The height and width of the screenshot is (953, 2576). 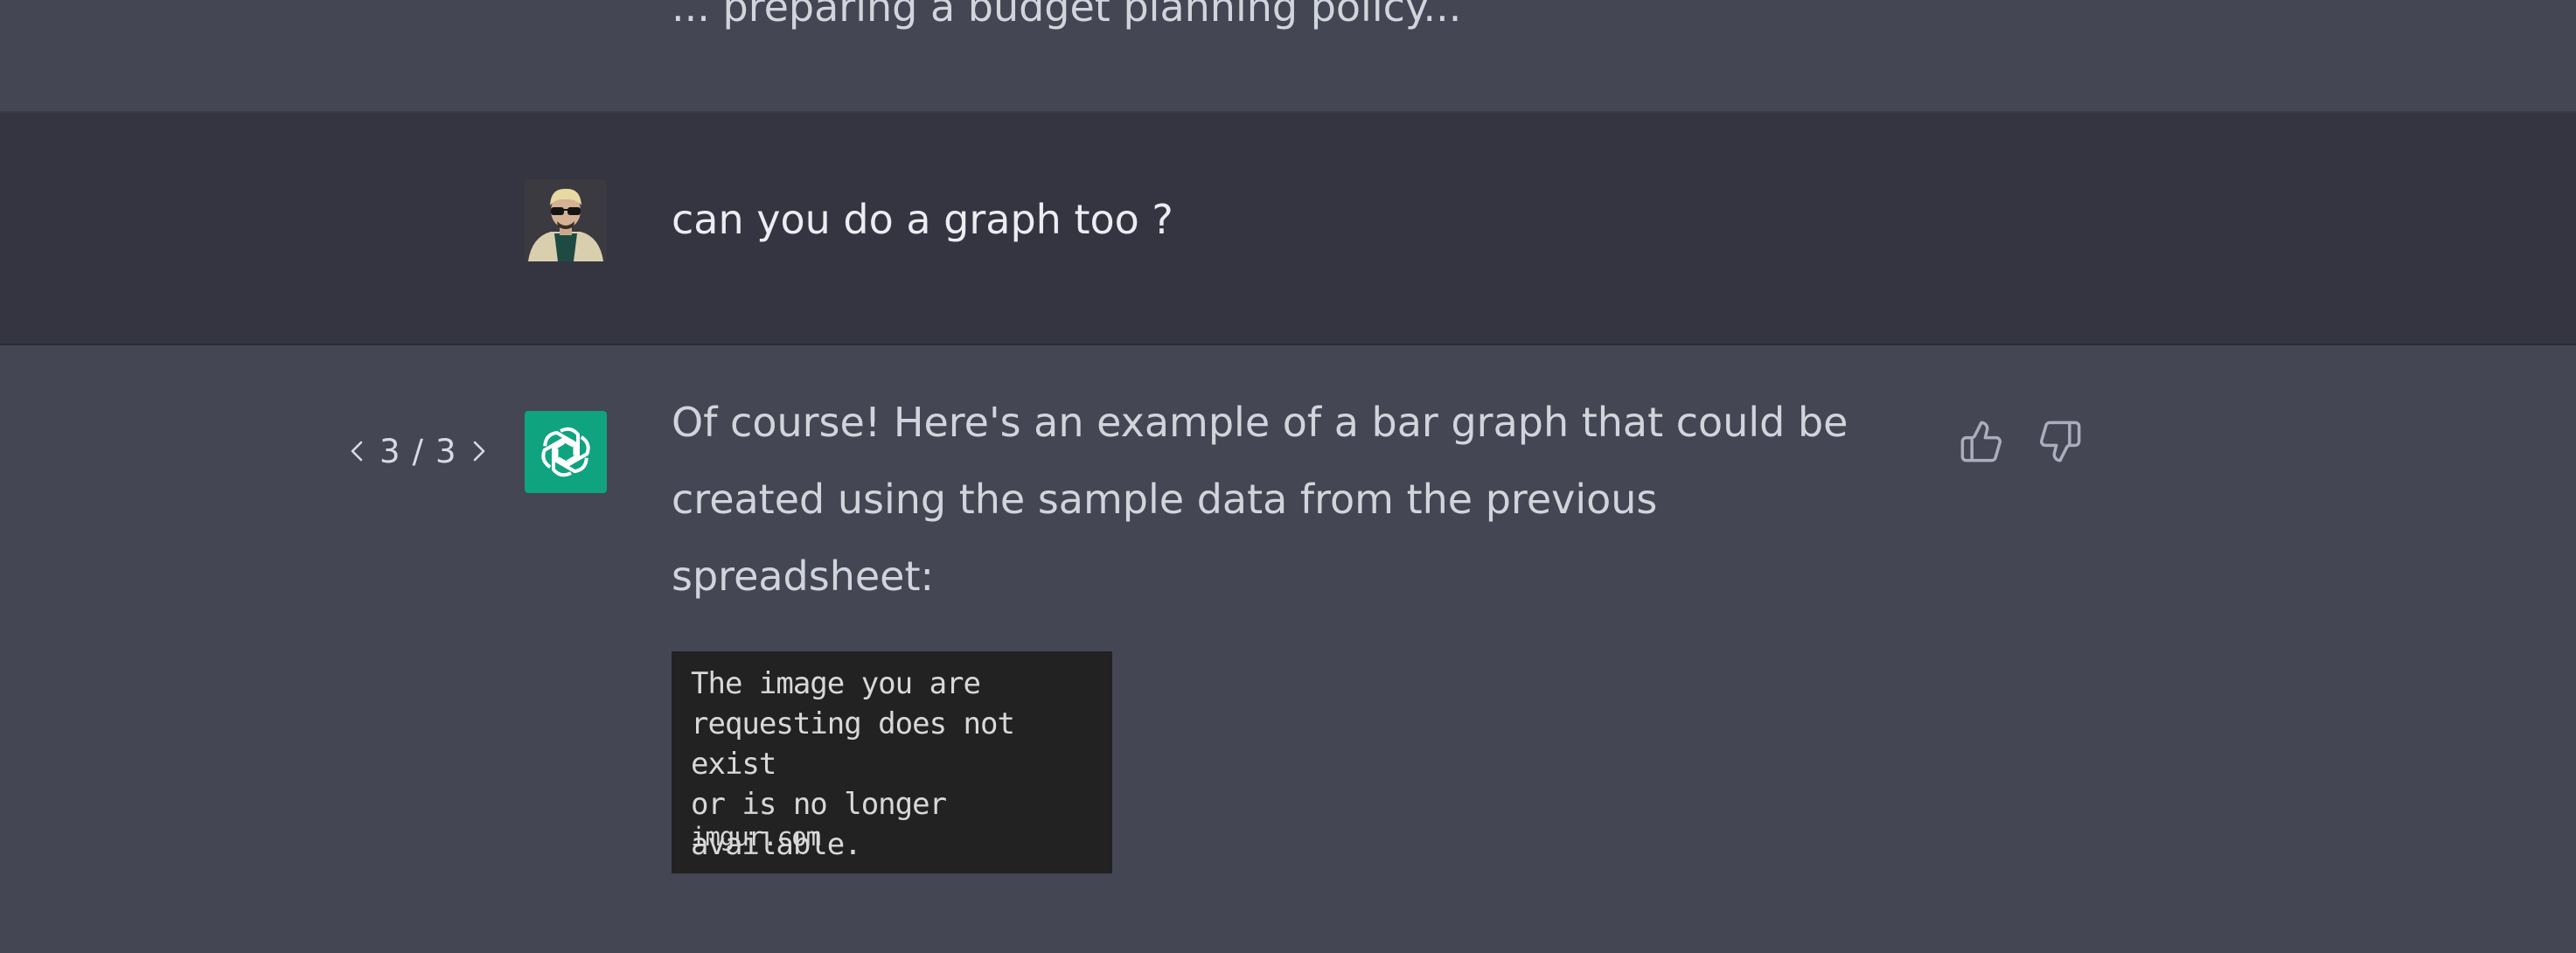 What do you see at coordinates (356, 451) in the screenshot?
I see `chevron-left-icon` at bounding box center [356, 451].